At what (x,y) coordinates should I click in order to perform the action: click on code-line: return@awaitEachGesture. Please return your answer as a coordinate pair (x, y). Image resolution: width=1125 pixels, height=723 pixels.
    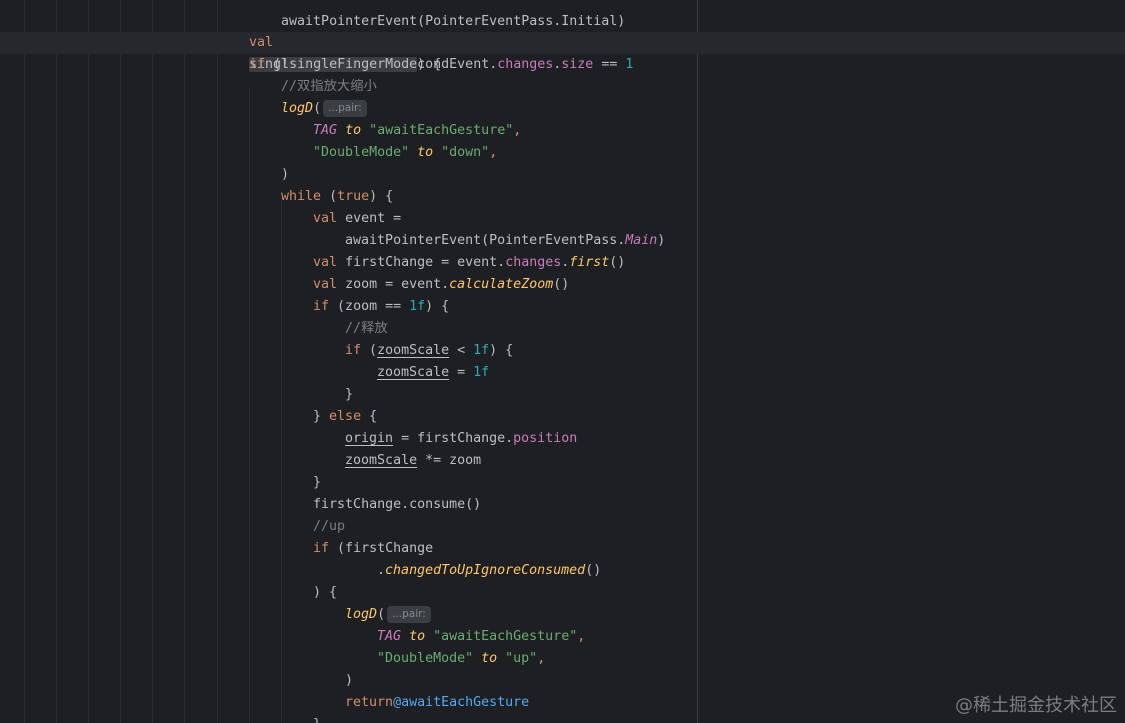
    Looking at the image, I should click on (421, 690).